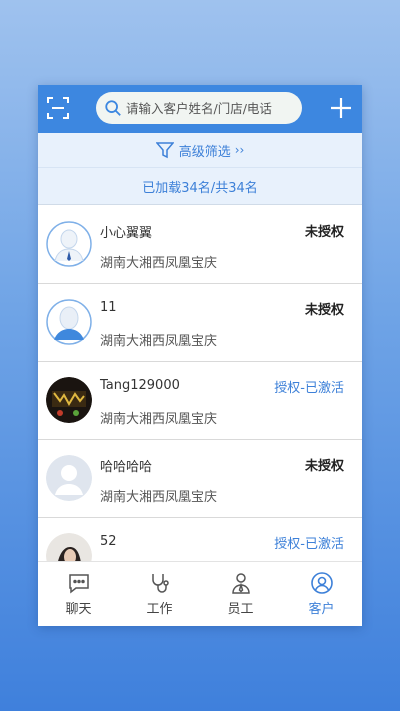 The image size is (400, 711). Describe the element at coordinates (200, 323) in the screenshot. I see `list-item: 11 湖南大湘西凤凰宝庆 未授权` at that location.